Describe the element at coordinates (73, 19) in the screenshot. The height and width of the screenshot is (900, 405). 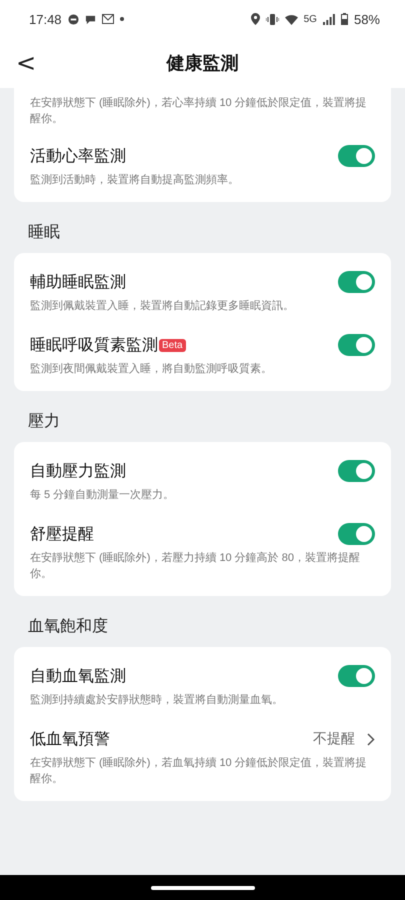
I see `chat-icon` at that location.